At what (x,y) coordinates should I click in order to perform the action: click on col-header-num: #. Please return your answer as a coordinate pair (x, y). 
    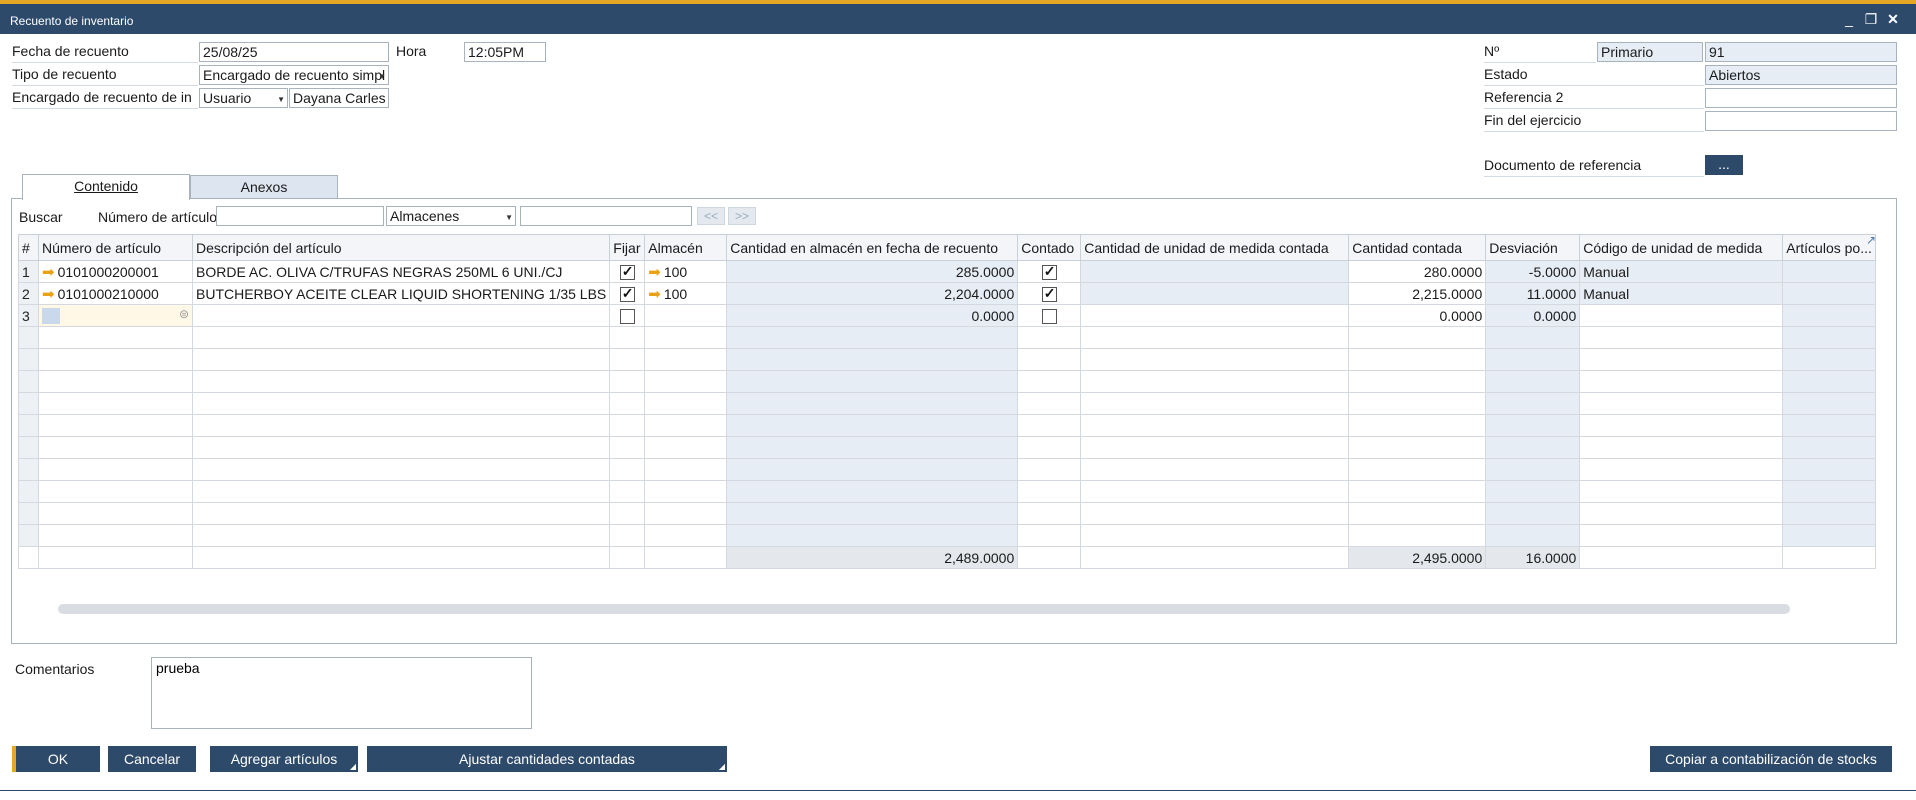
    Looking at the image, I should click on (28, 247).